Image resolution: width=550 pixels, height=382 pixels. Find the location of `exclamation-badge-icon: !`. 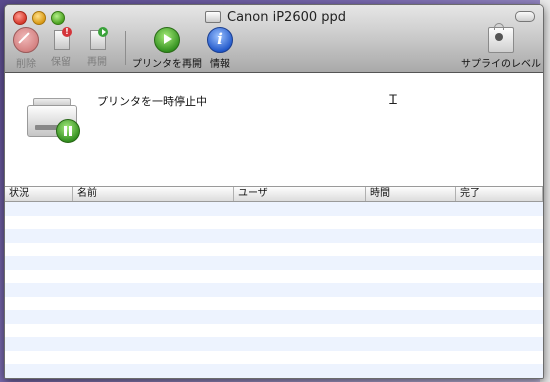

exclamation-badge-icon: ! is located at coordinates (67, 32).